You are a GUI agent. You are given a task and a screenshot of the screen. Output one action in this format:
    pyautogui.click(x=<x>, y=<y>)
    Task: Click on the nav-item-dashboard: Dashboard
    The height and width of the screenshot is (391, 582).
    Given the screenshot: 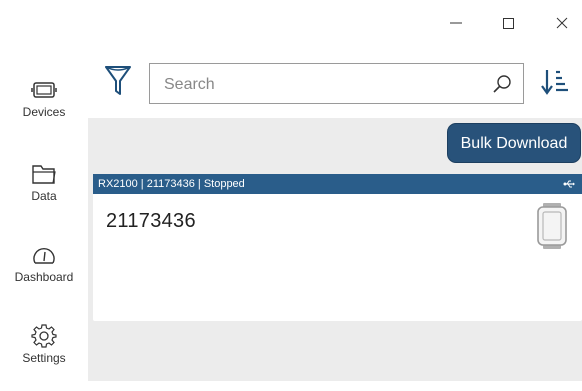 What is the action you would take?
    pyautogui.click(x=44, y=275)
    